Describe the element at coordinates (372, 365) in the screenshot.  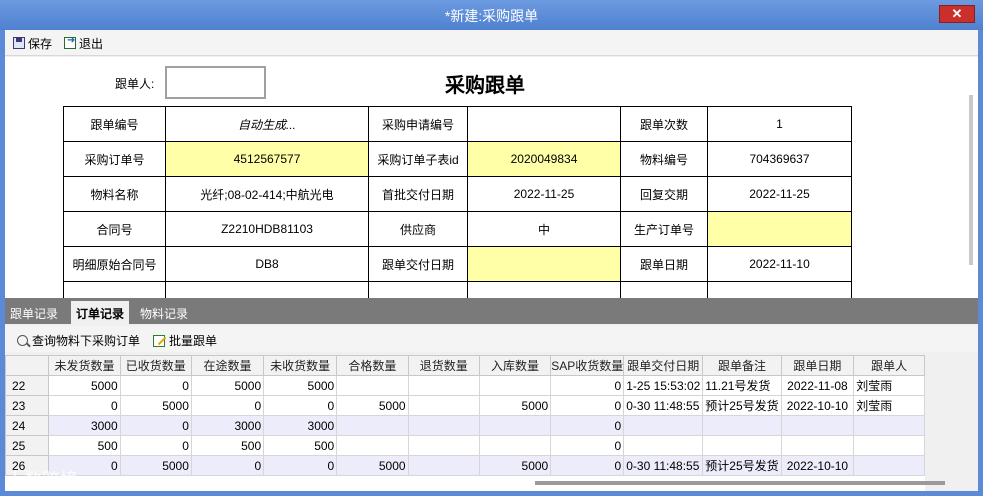
I see `column-header: 合格数量` at that location.